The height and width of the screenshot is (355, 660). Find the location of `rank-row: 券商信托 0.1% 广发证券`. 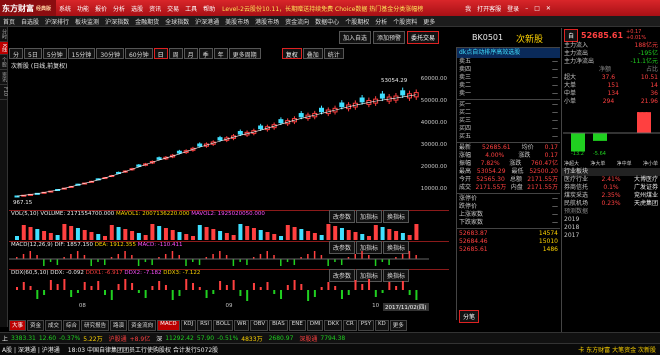

rank-row: 券商信托 0.1% 广发证券 is located at coordinates (611, 188).